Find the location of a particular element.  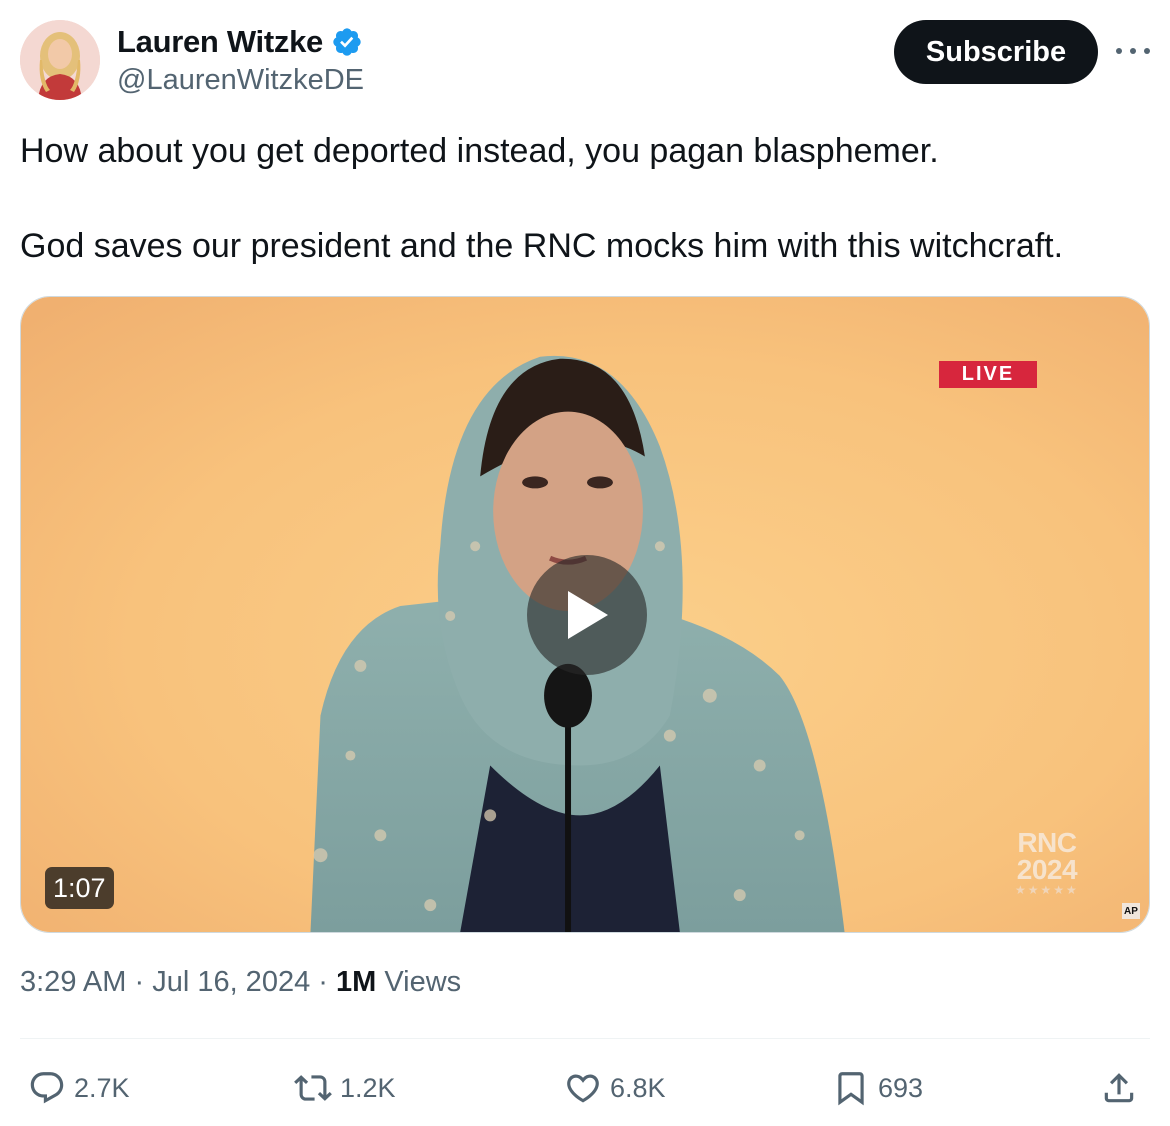

play-button is located at coordinates (587, 615).